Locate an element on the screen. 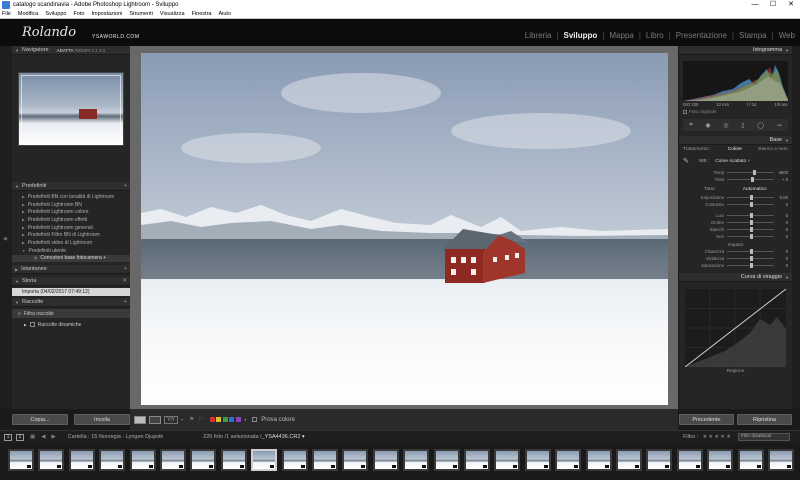  crop-tool-icon: ⌗ is located at coordinates (690, 125).